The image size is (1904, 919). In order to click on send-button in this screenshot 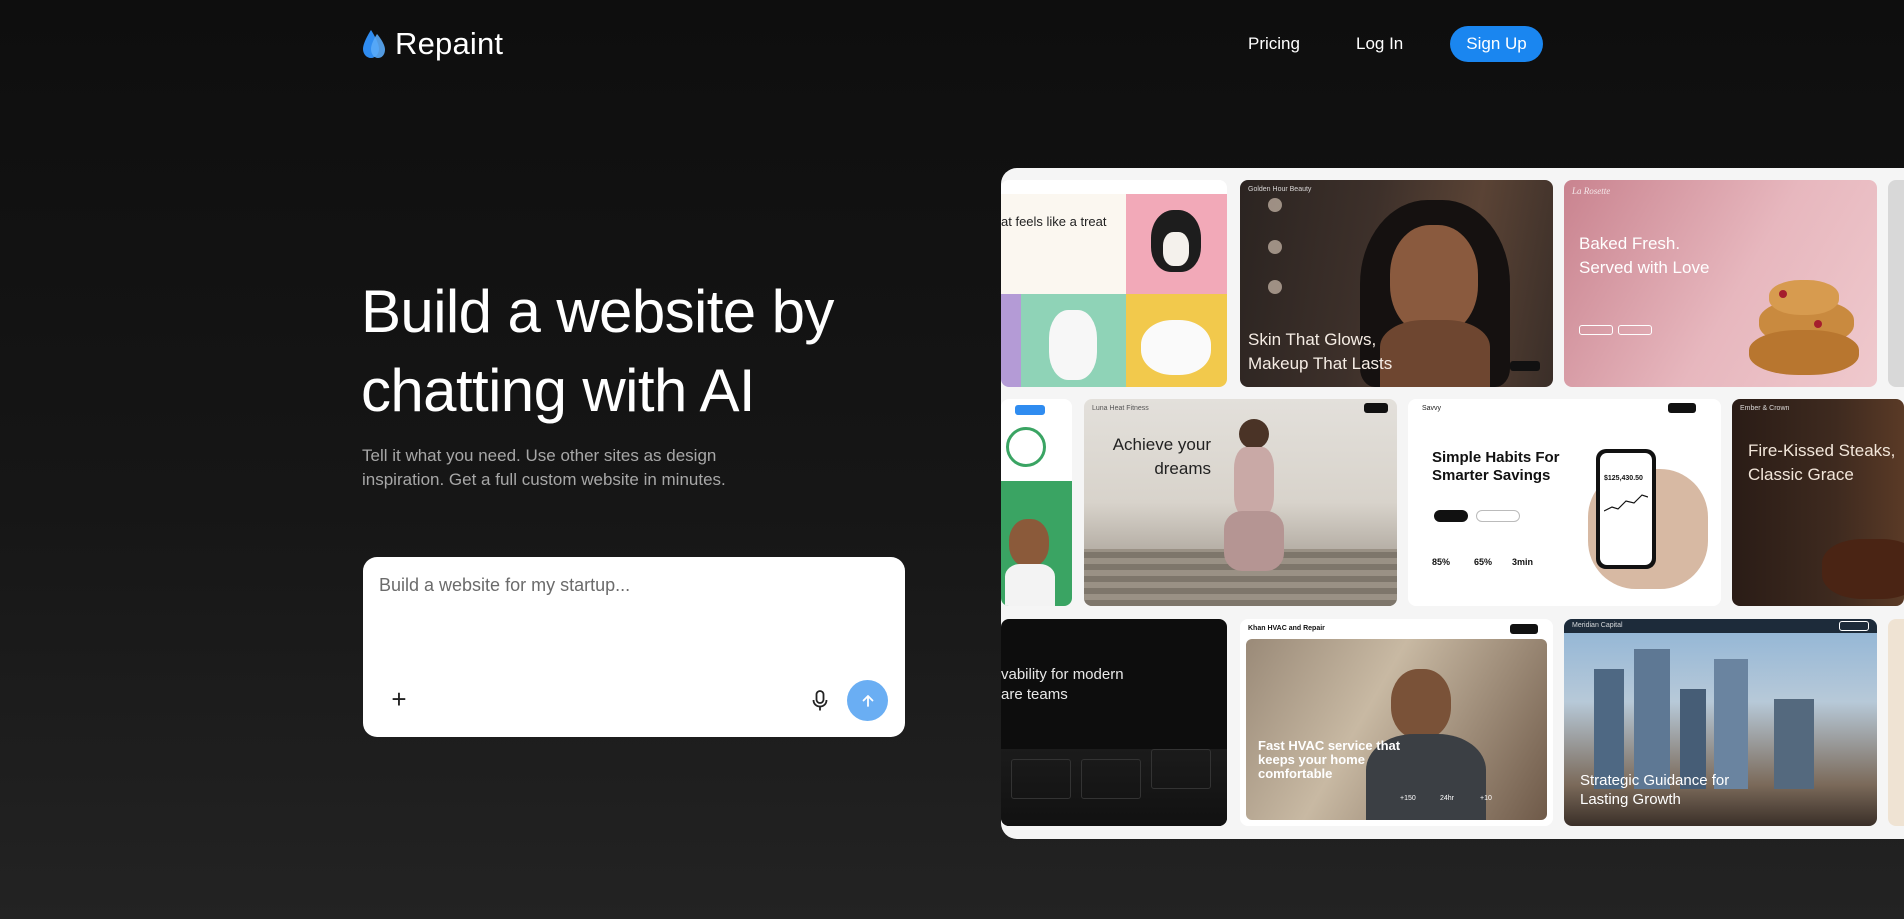, I will do `click(867, 700)`.